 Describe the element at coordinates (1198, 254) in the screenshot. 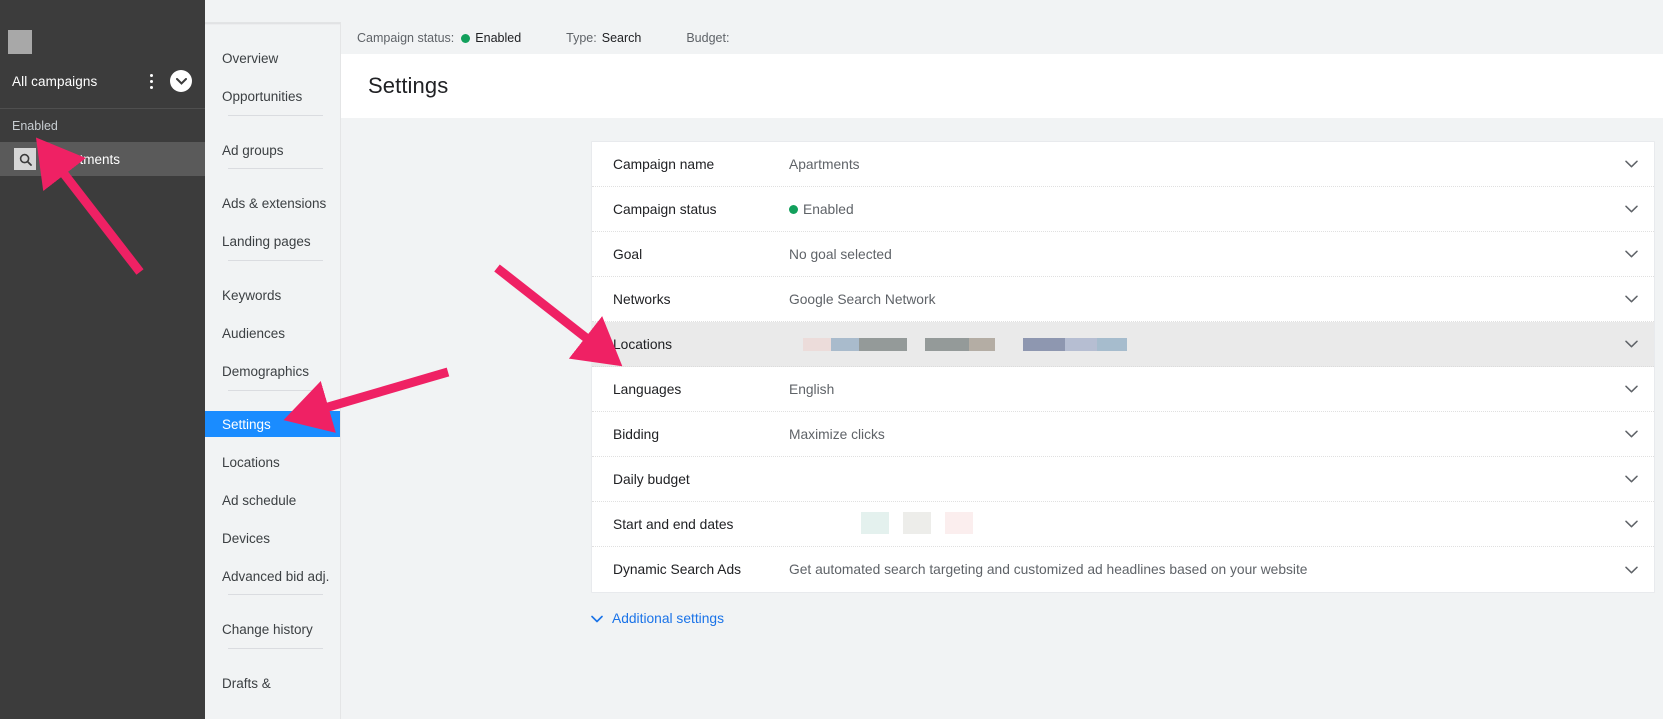

I see `settings-row-value: No goal selected` at that location.